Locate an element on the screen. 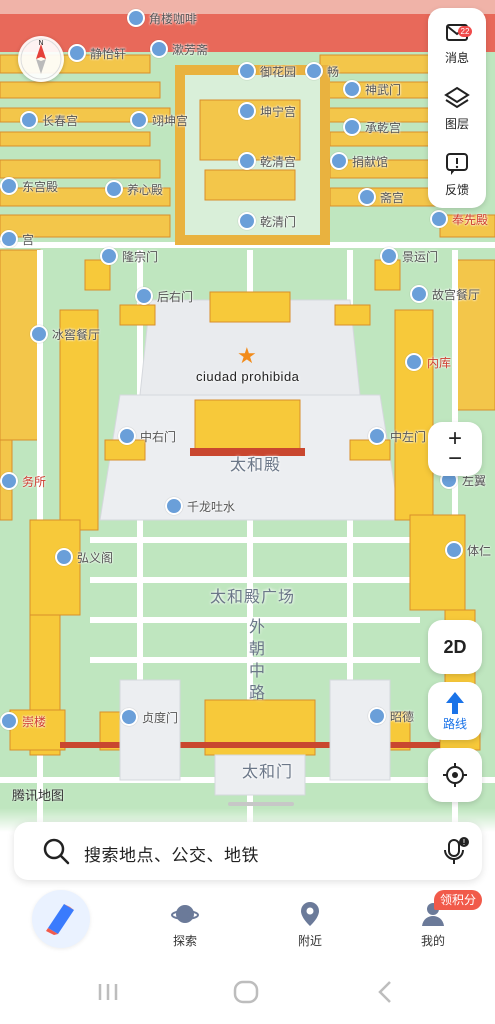 The height and width of the screenshot is (1024, 495). road-char: 路 is located at coordinates (256, 693).